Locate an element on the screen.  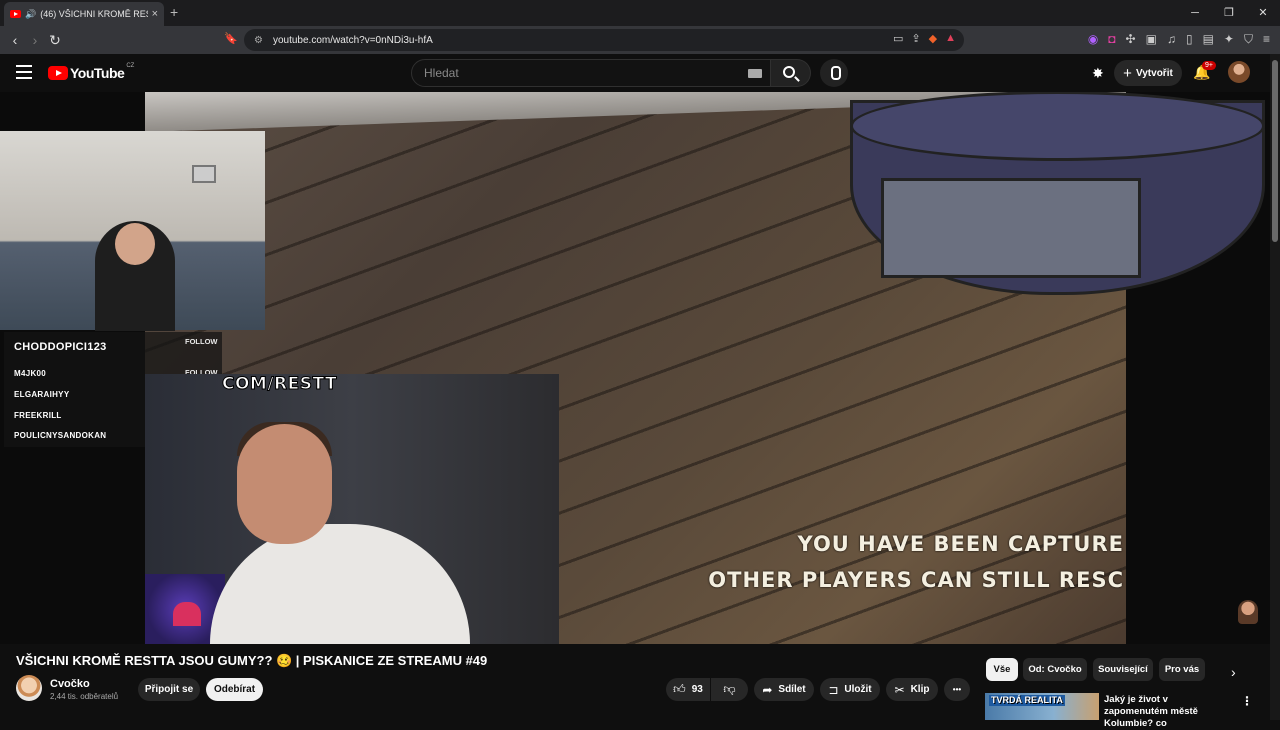
follow-tag: FOLLOW is located at coordinates (201, 341).